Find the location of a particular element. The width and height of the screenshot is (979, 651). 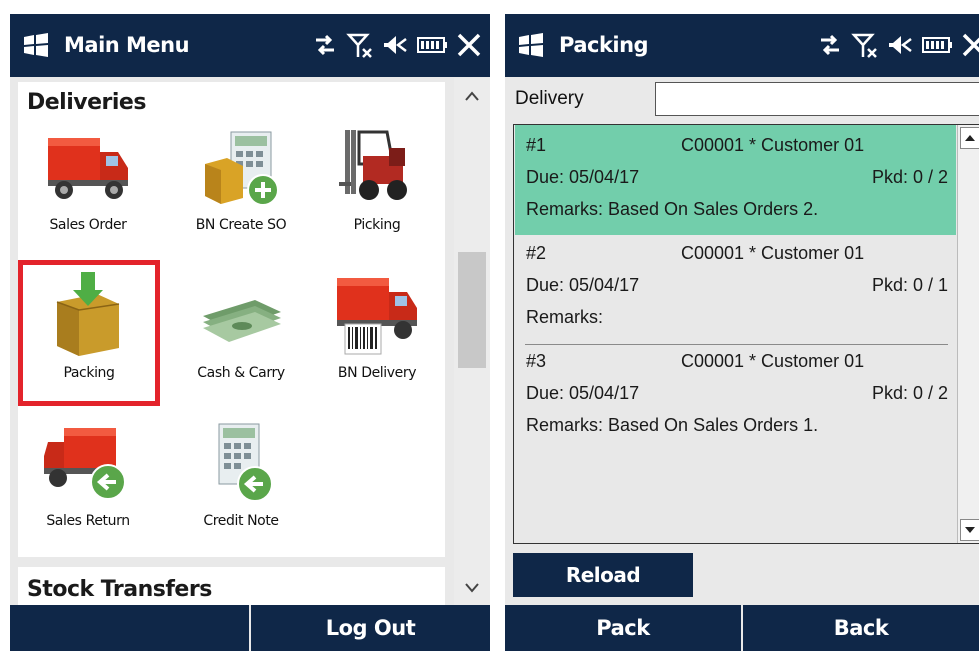

chevron-up-icon is located at coordinates (472, 96).